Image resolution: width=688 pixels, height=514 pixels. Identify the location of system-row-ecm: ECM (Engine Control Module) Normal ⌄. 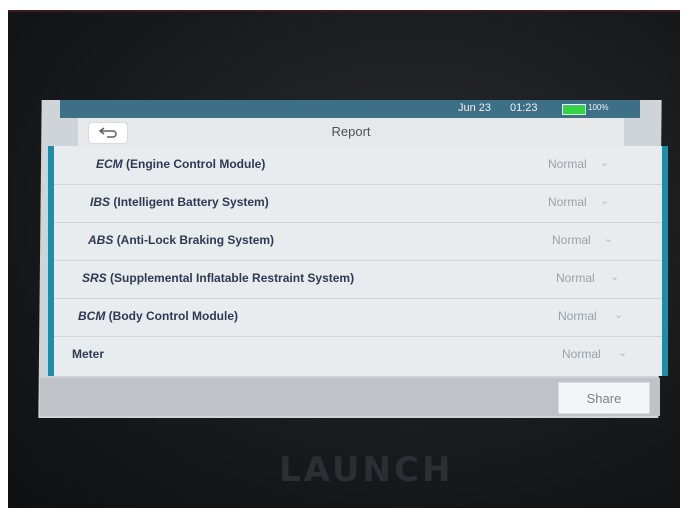
(358, 165).